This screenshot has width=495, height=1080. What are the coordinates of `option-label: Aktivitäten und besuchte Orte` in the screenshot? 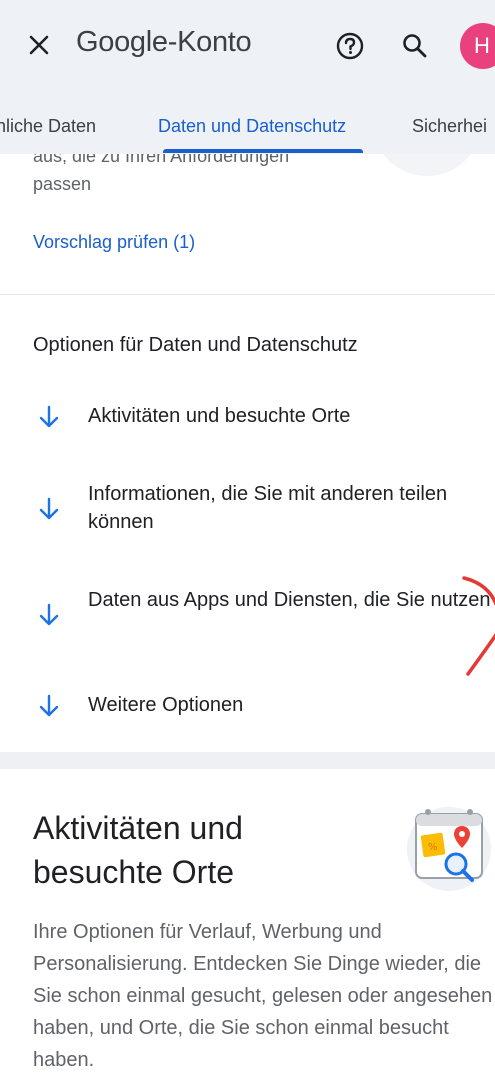 It's located at (219, 416).